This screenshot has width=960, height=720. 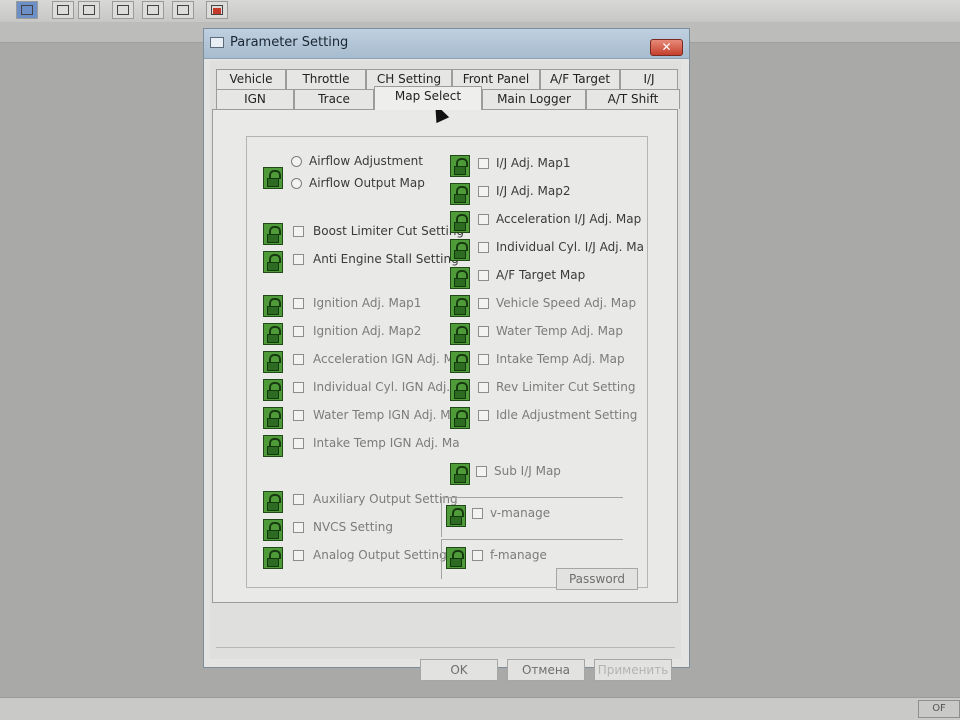 I want to click on tab-trace: Trace, so click(x=334, y=99).